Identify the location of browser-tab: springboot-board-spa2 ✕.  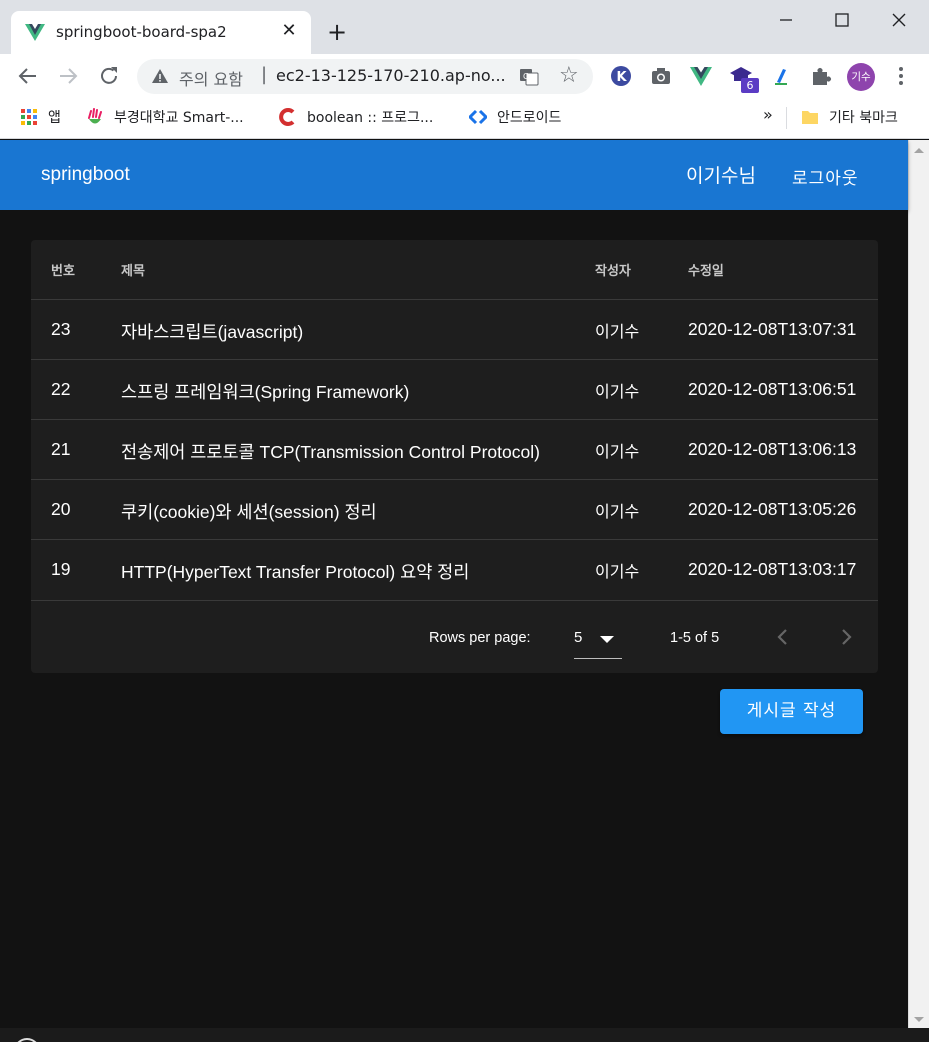
(161, 32).